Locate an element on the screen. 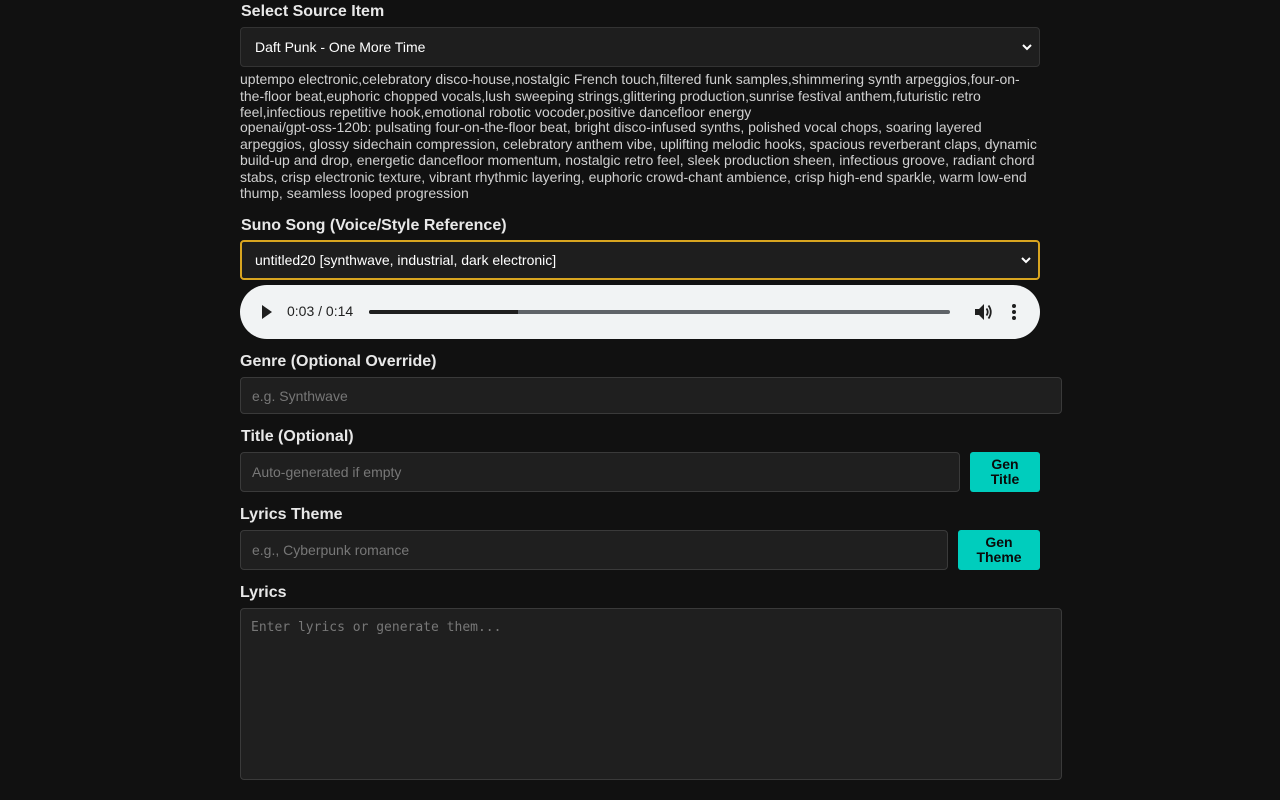 The width and height of the screenshot is (1280, 800). lyrics-theme-input: e.g., Cyberpunk romance is located at coordinates (594, 550).